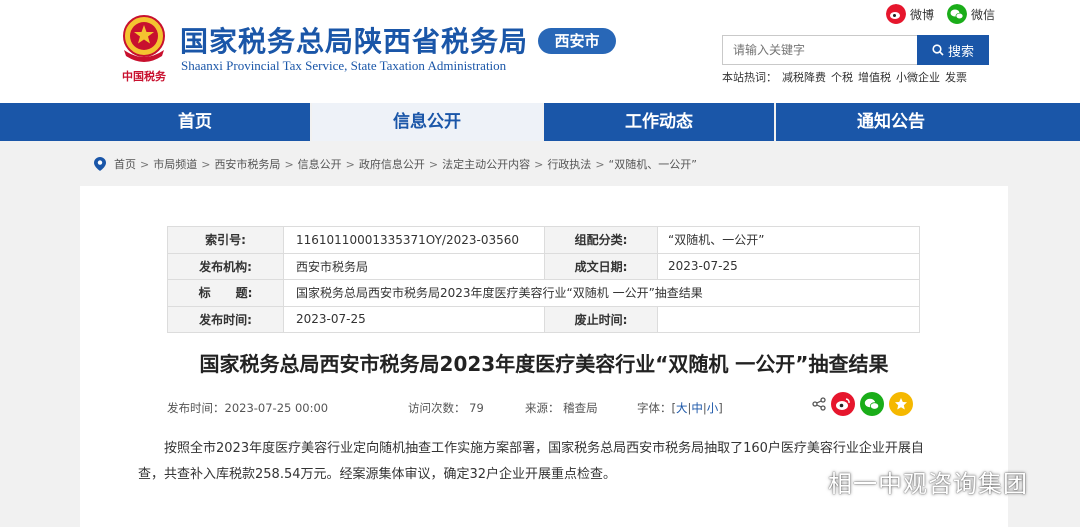 The width and height of the screenshot is (1080, 527). What do you see at coordinates (144, 48) in the screenshot?
I see `tax-emblem-logo: 中国税务` at bounding box center [144, 48].